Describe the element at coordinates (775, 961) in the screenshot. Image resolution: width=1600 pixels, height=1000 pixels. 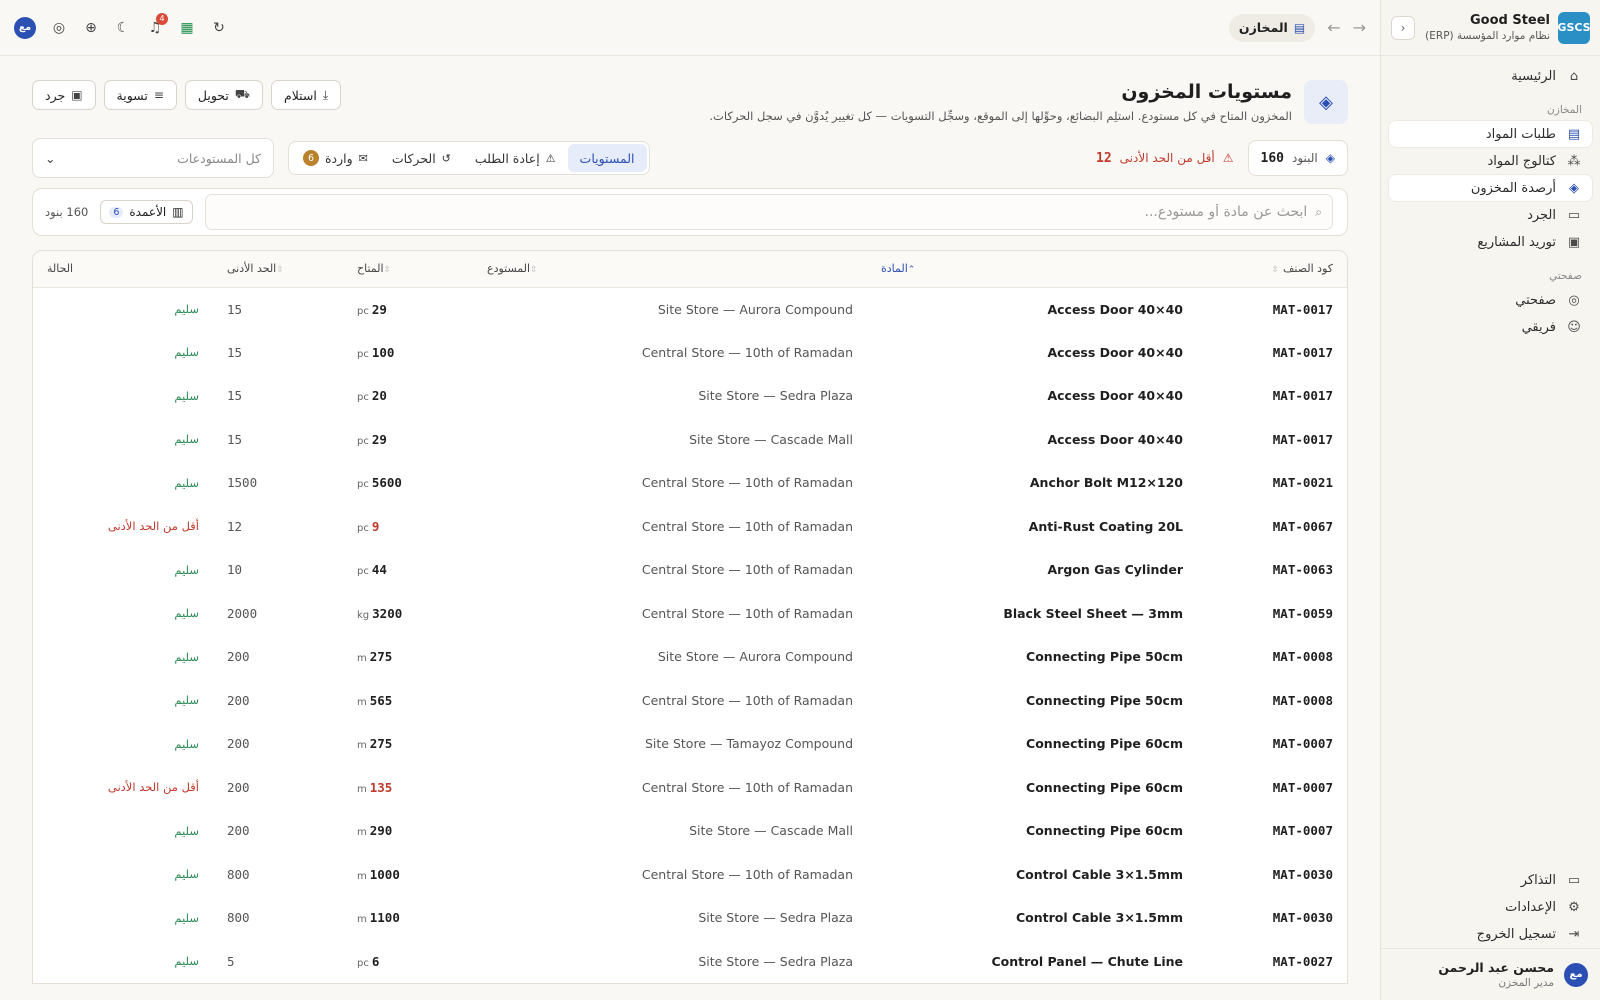
I see `warehouse-name: Site Store — Sedra Plaza` at that location.